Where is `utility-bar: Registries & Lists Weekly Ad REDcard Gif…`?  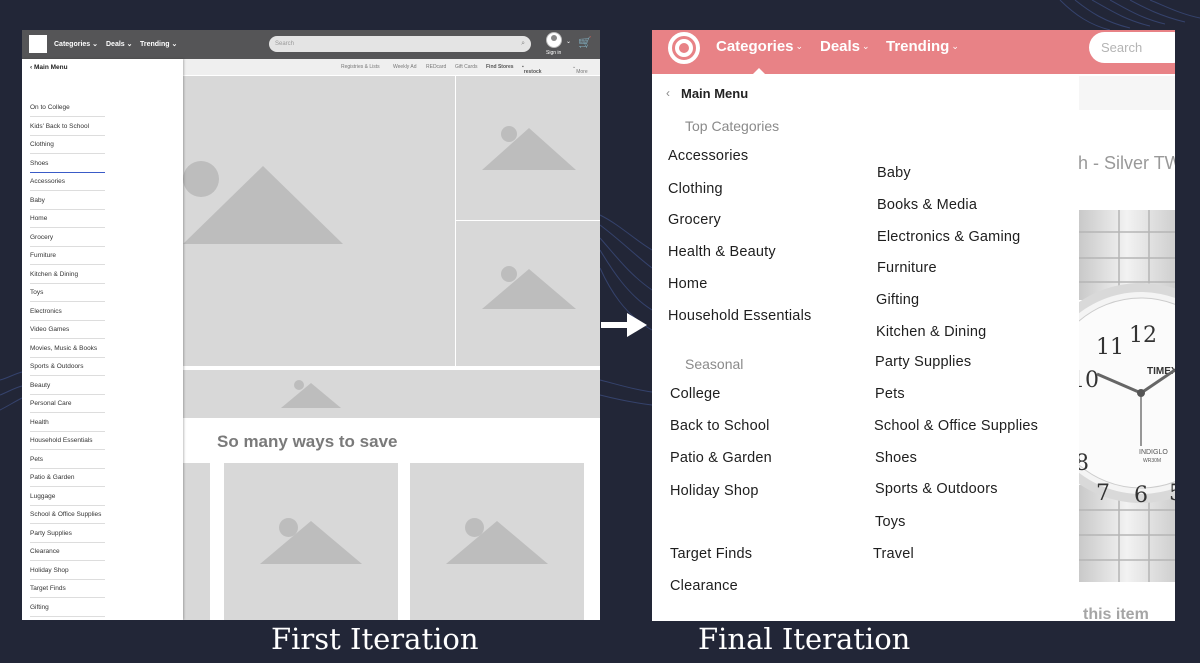
utility-bar: Registries & Lists Weekly Ad REDcard Gif… is located at coordinates (391, 67).